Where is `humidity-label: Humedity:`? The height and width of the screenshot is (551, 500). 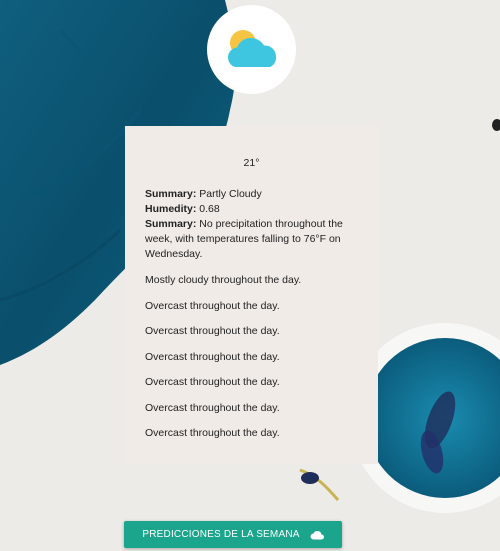
humidity-label: Humedity: is located at coordinates (171, 209).